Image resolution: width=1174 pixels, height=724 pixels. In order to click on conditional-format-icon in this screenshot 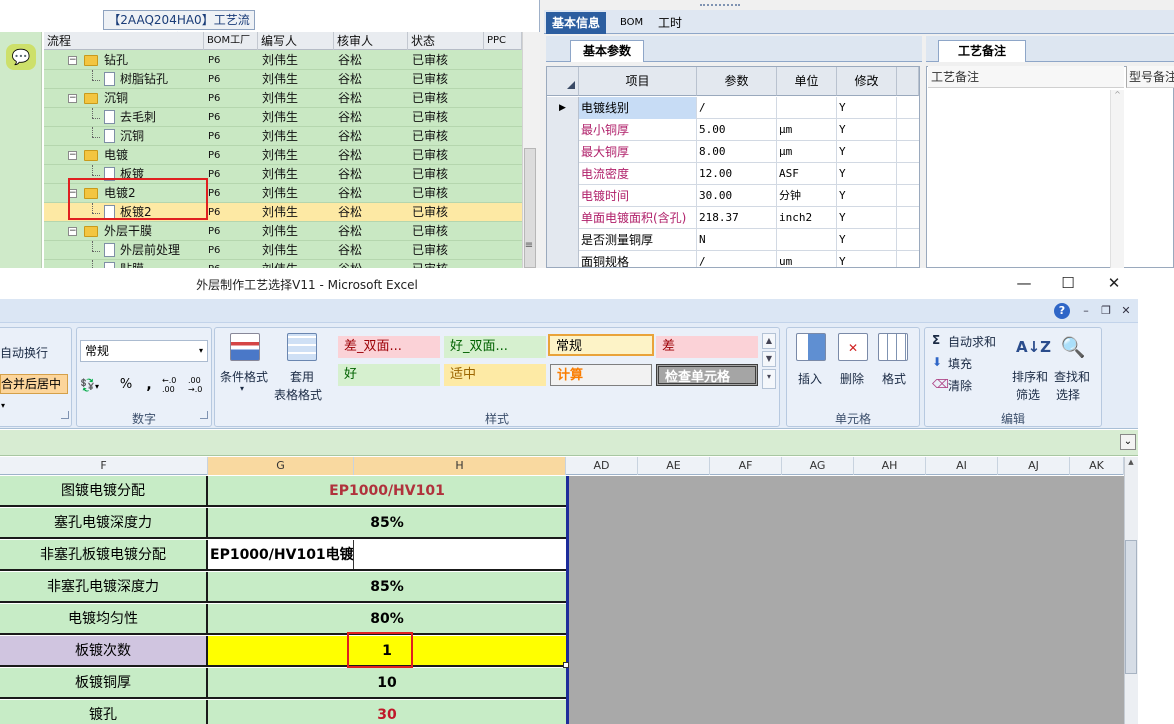, I will do `click(245, 347)`.